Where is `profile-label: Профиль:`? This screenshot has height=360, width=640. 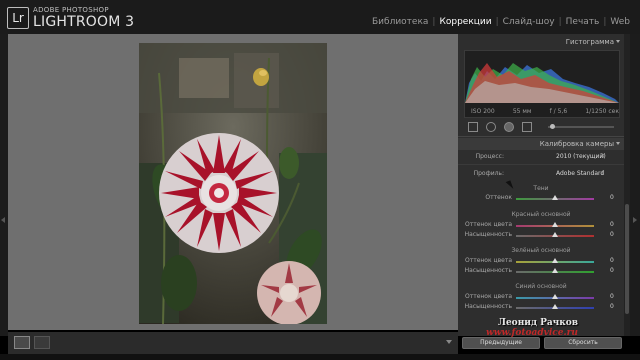 profile-label: Профиль: is located at coordinates (488, 173).